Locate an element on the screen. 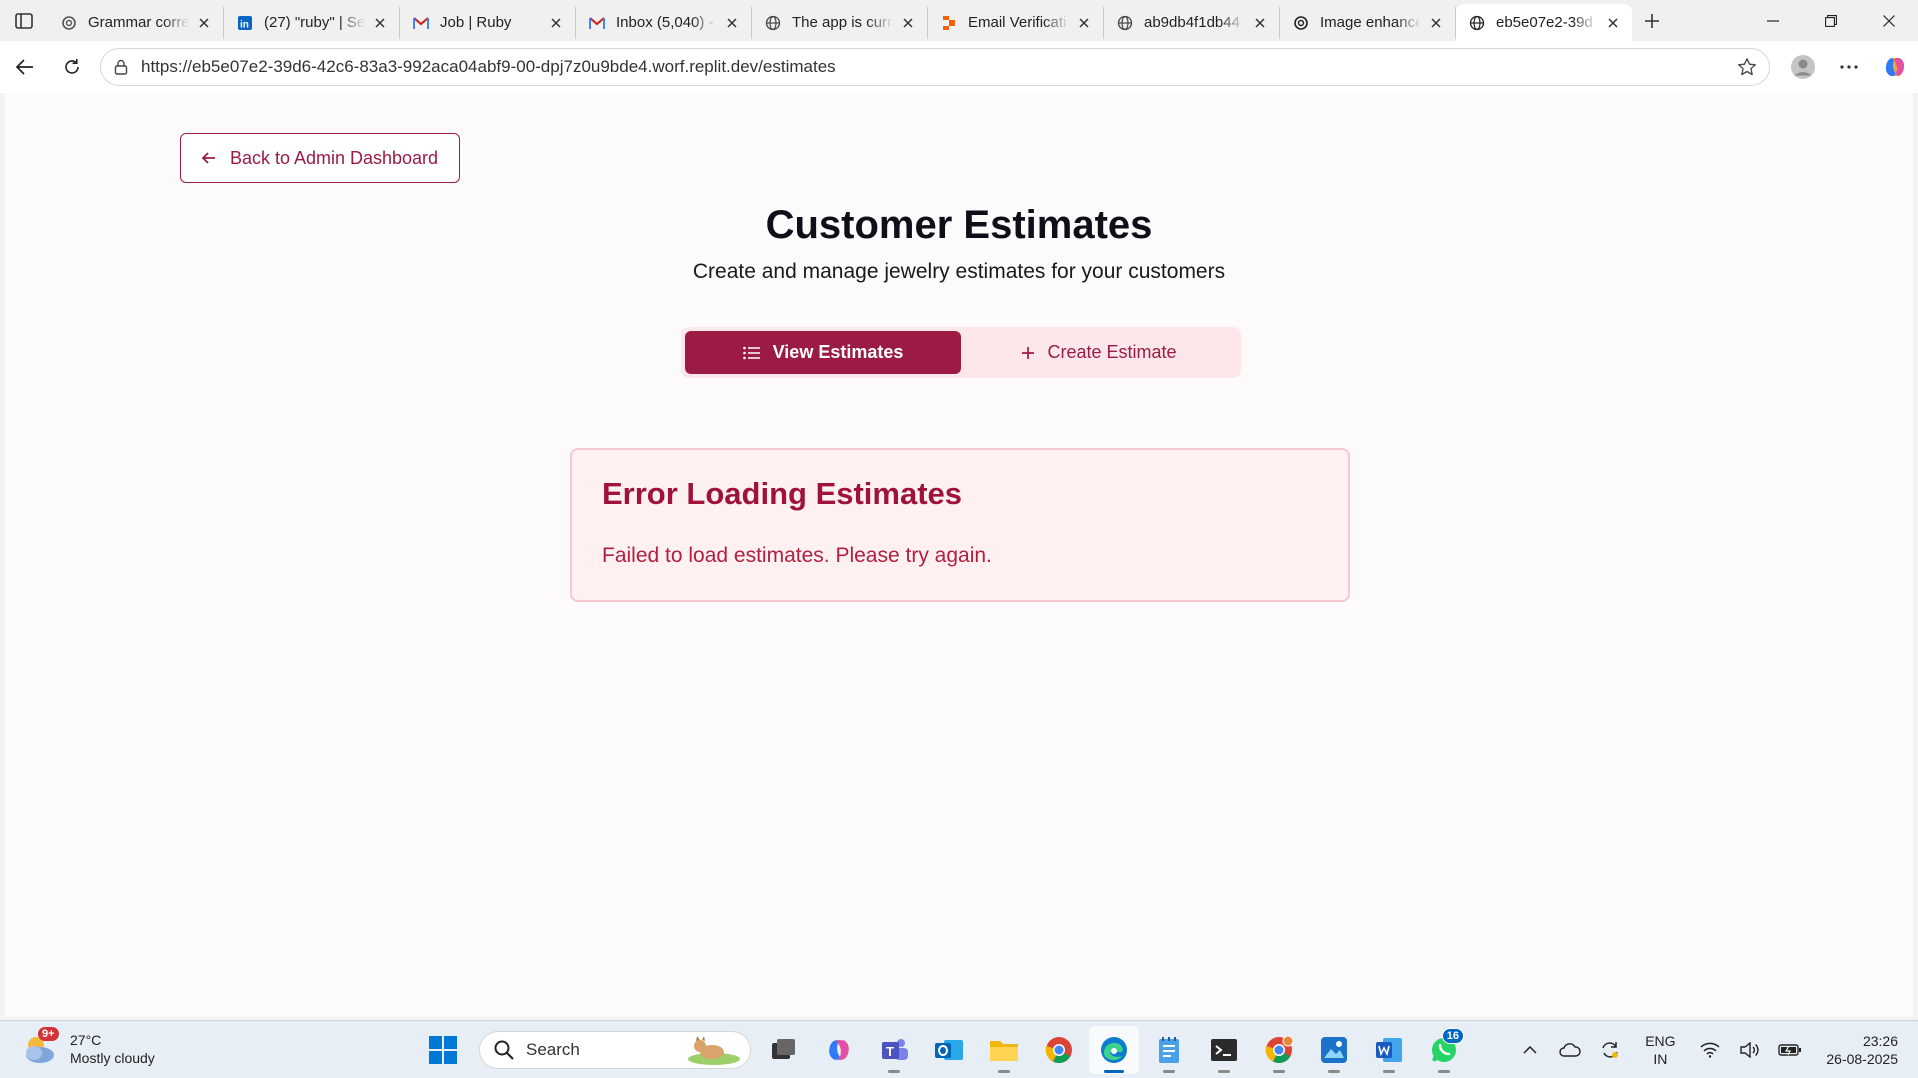 The width and height of the screenshot is (1918, 1078). tab-title: (27) "ruby" | Se is located at coordinates (314, 22).